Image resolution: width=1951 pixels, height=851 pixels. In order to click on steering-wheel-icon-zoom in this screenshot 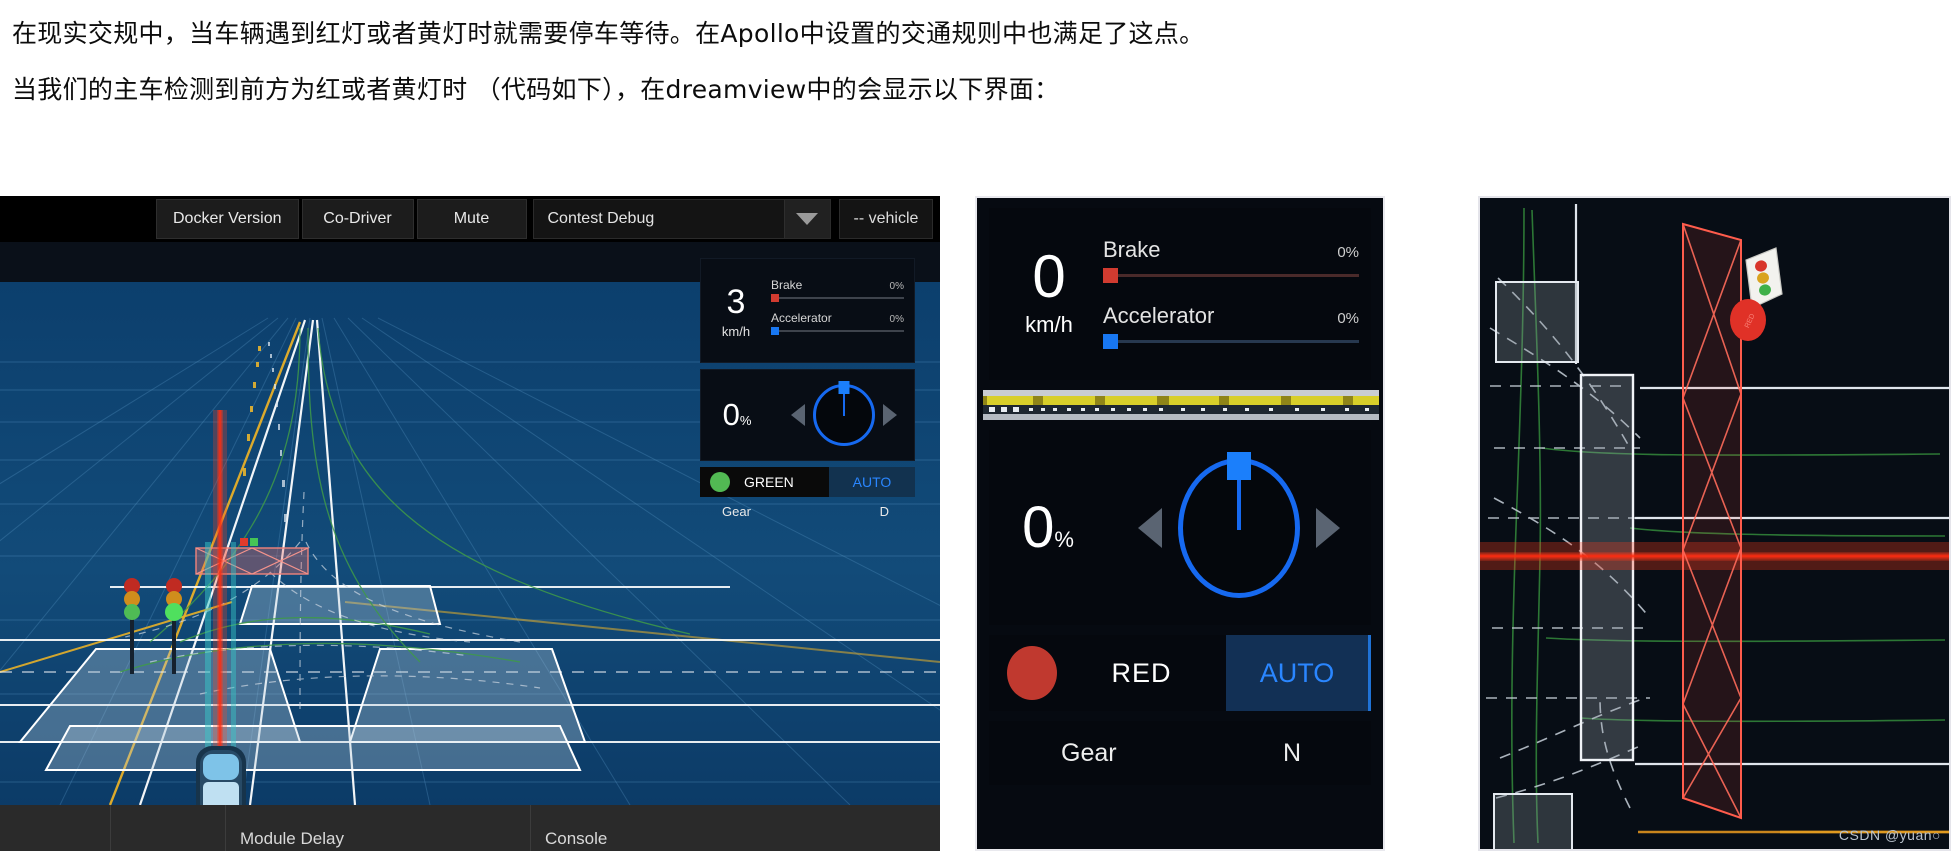, I will do `click(1239, 524)`.